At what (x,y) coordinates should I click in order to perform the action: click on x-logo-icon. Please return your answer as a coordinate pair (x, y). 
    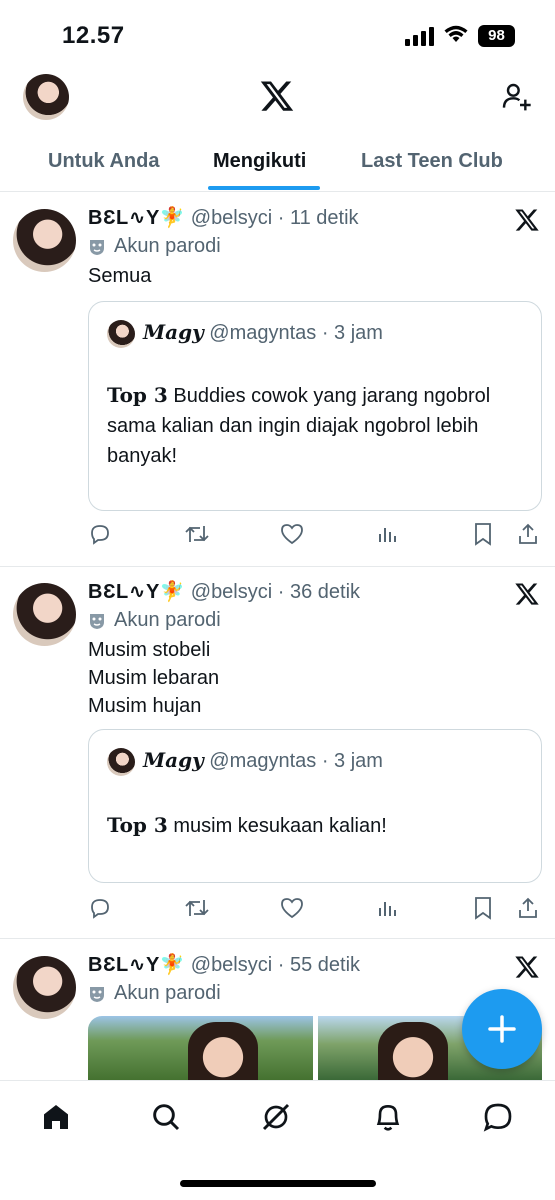
    Looking at the image, I should click on (277, 96).